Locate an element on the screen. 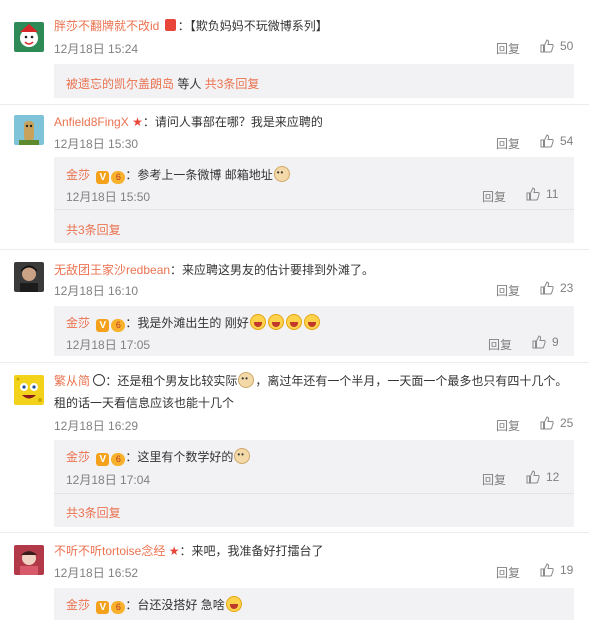  reply-line: 金莎 V 6 ：这里有个数学好的 is located at coordinates (158, 457).